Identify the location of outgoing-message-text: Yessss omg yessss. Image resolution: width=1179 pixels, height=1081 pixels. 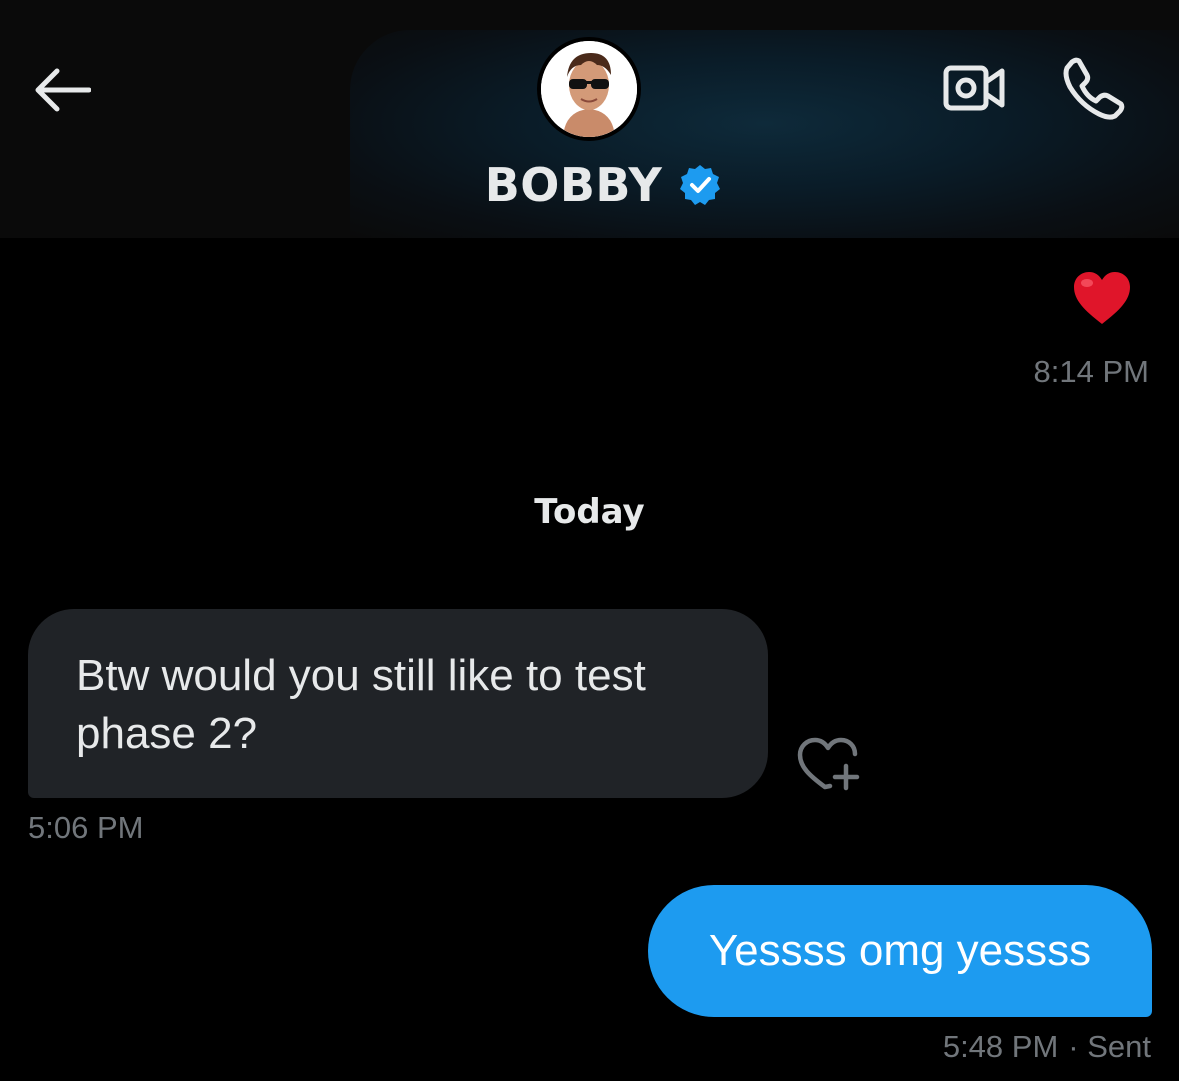
(900, 950).